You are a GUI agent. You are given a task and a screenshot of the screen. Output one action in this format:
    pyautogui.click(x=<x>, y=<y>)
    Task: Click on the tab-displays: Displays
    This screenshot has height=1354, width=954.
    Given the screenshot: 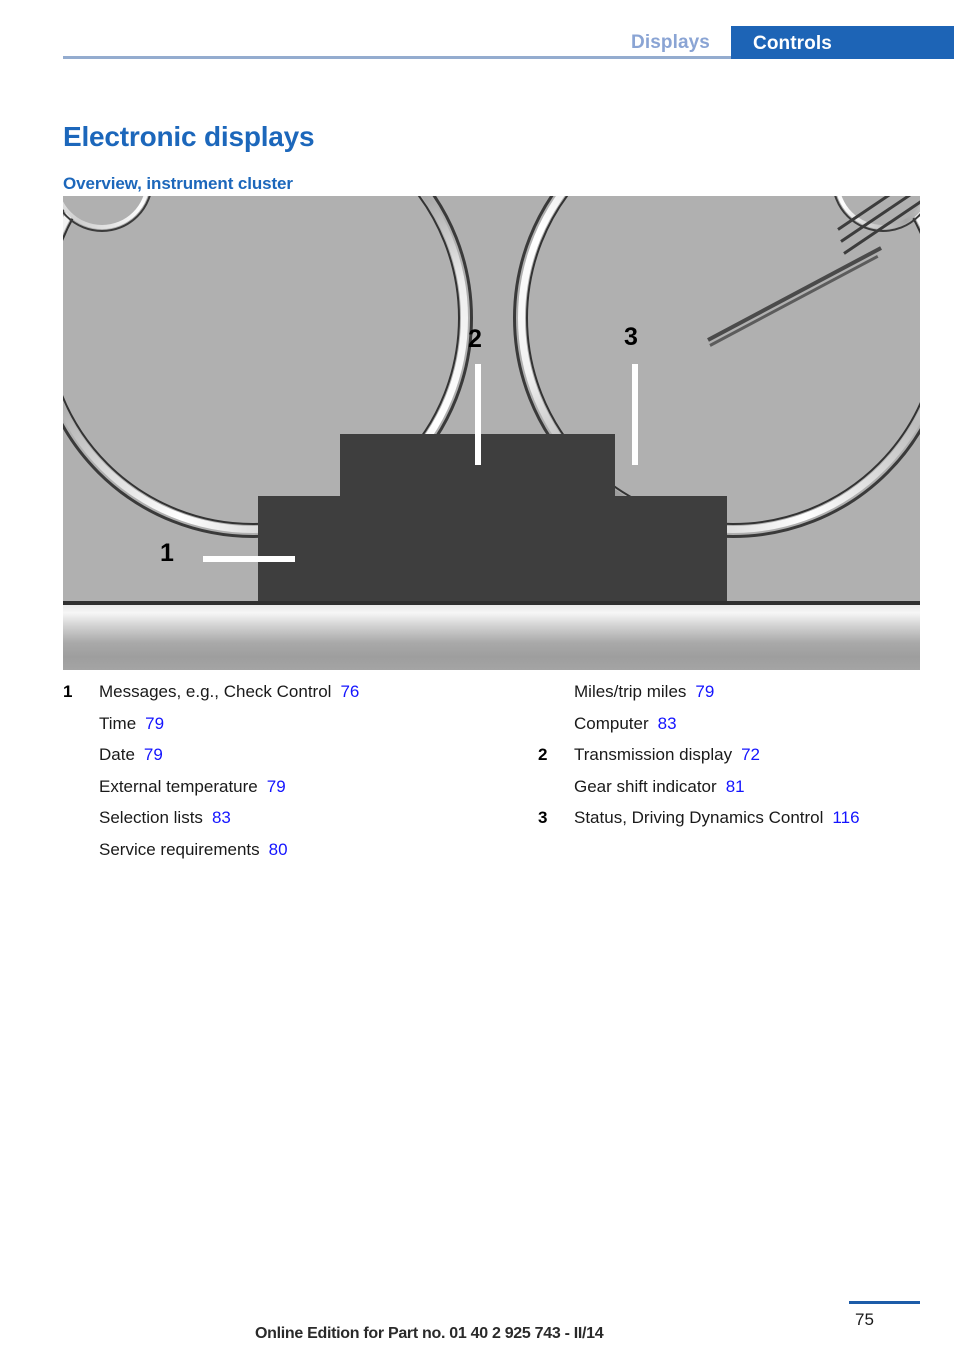 What is the action you would take?
    pyautogui.click(x=670, y=43)
    